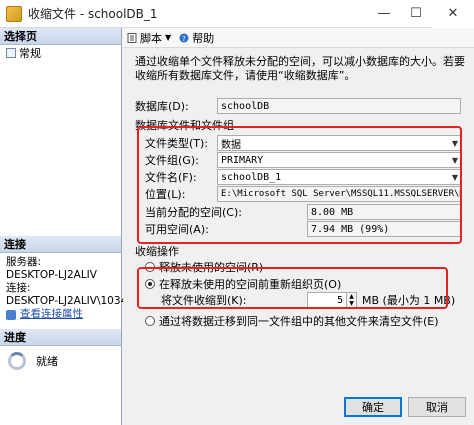 This screenshot has width=474, height=425. What do you see at coordinates (24, 262) in the screenshot?
I see `server-label: 服务器:` at bounding box center [24, 262].